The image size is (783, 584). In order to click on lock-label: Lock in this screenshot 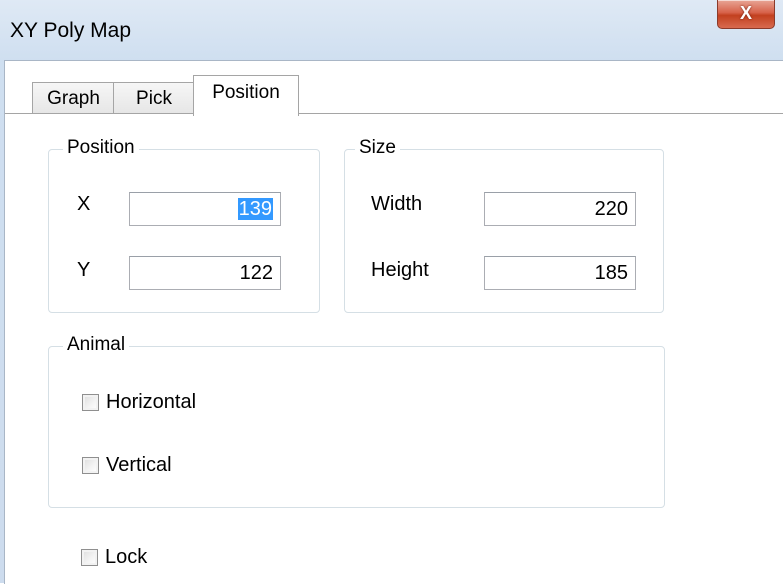, I will do `click(126, 557)`.